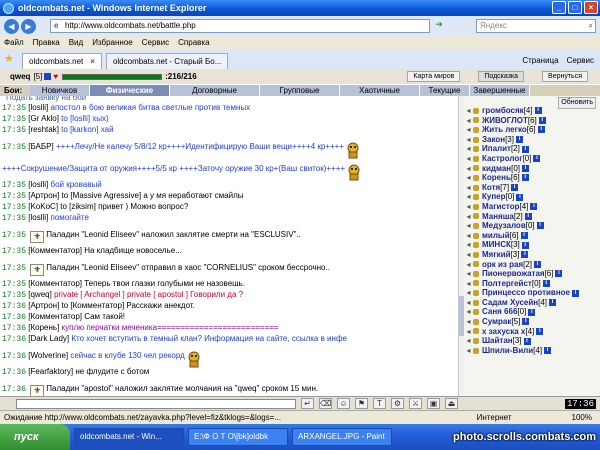 The width and height of the screenshot is (600, 450). Describe the element at coordinates (510, 303) in the screenshot. I see `user-name: Садам Хусейн` at that location.